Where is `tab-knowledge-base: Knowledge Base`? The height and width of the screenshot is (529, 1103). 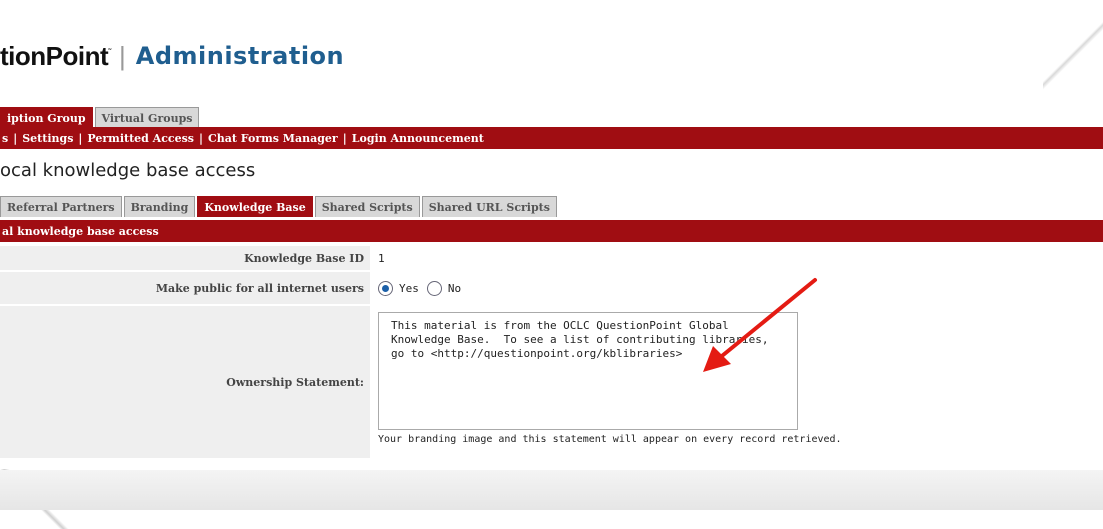
tab-knowledge-base: Knowledge Base is located at coordinates (255, 206).